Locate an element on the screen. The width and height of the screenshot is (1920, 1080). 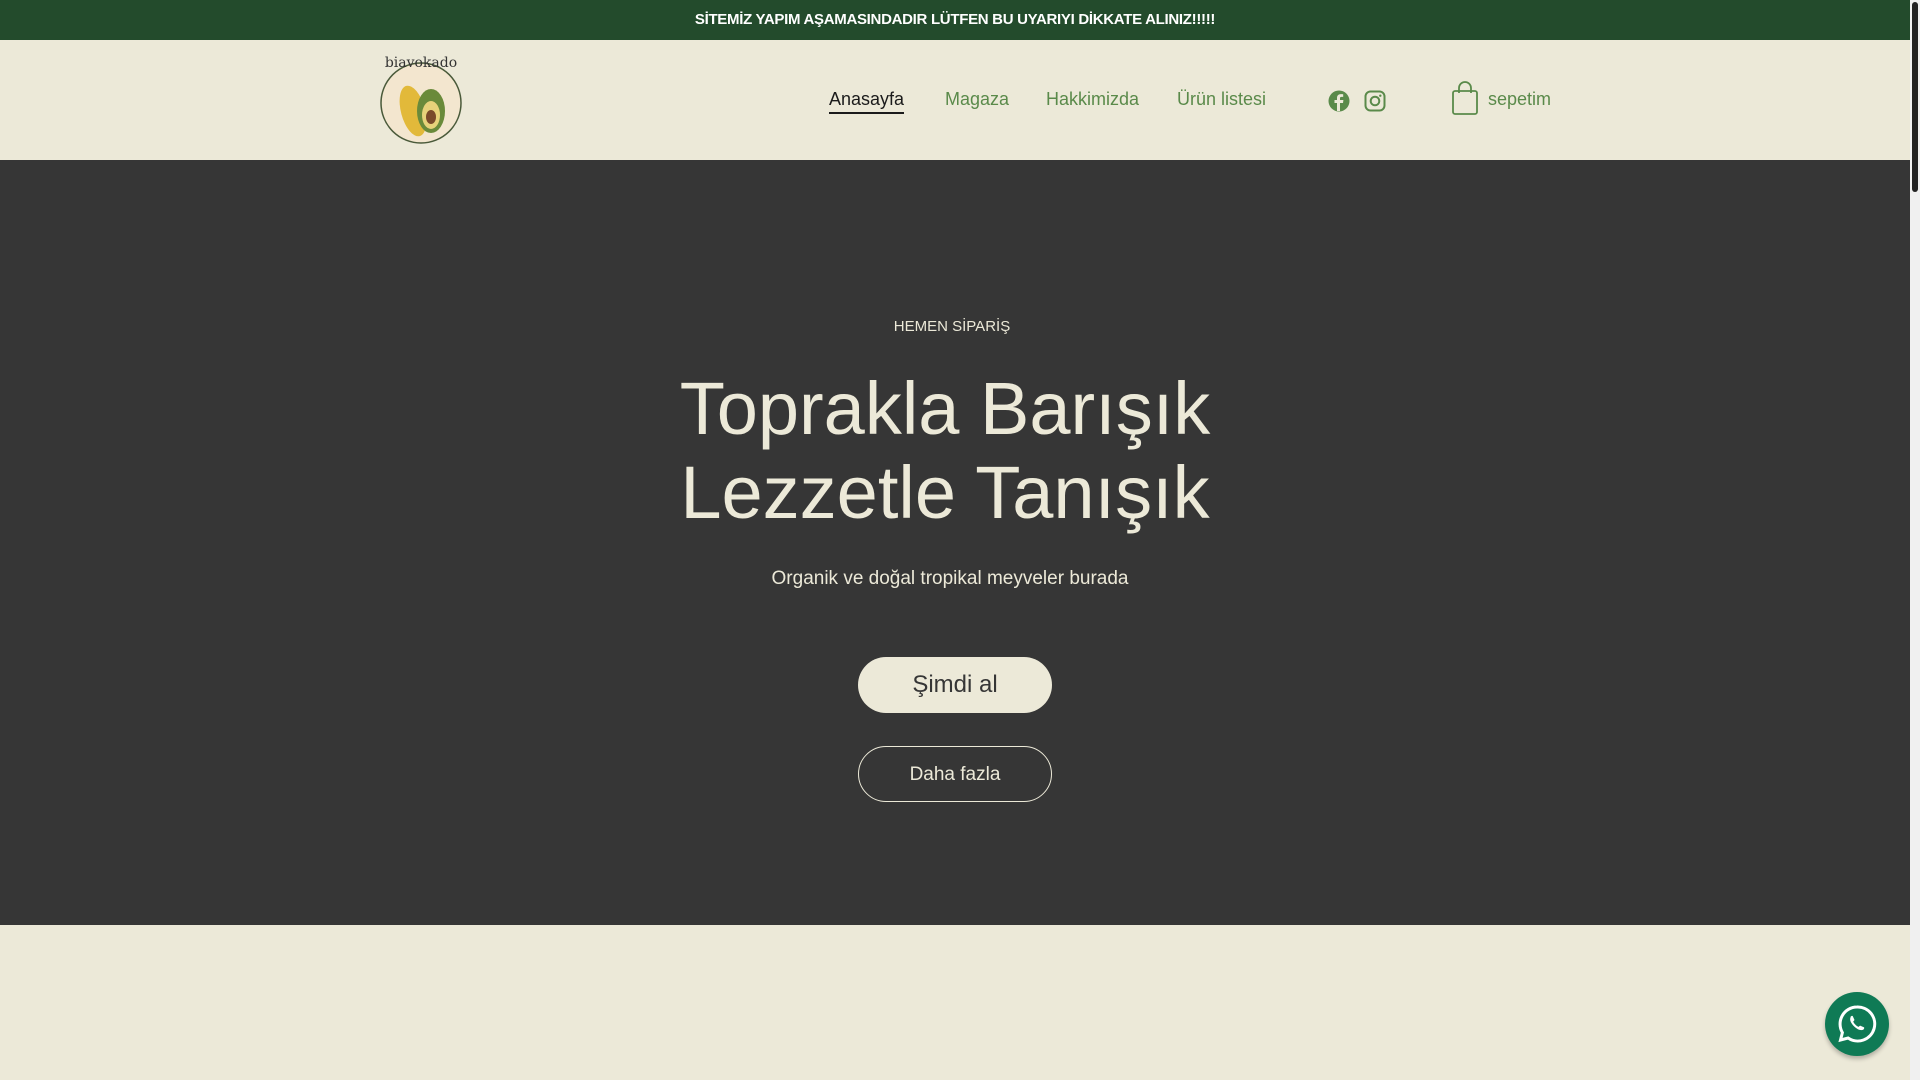
whatsapp-icon is located at coordinates (1857, 1024).